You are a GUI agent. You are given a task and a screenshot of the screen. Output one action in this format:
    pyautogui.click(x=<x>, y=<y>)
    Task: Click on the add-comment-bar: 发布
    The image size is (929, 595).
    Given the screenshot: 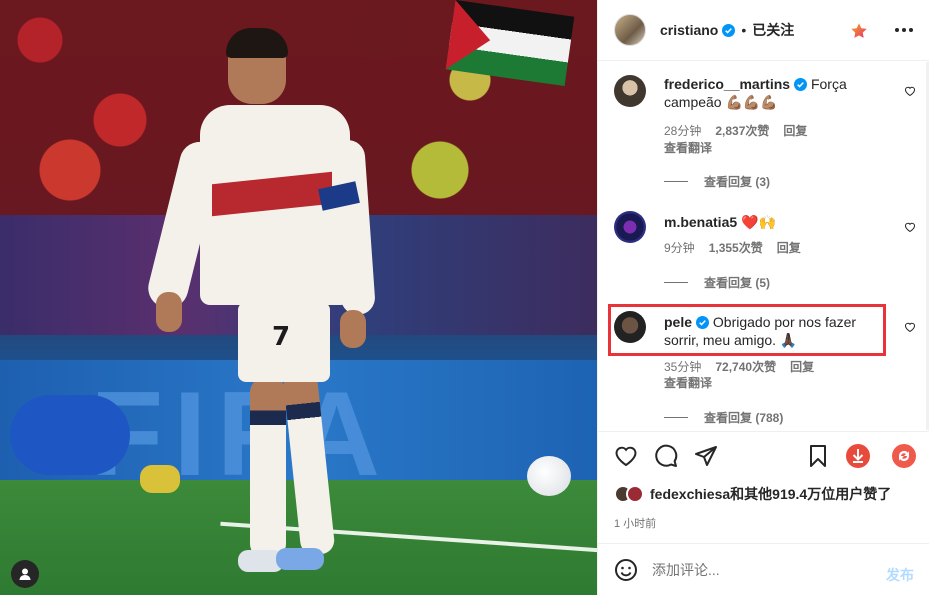 What is the action you would take?
    pyautogui.click(x=763, y=569)
    